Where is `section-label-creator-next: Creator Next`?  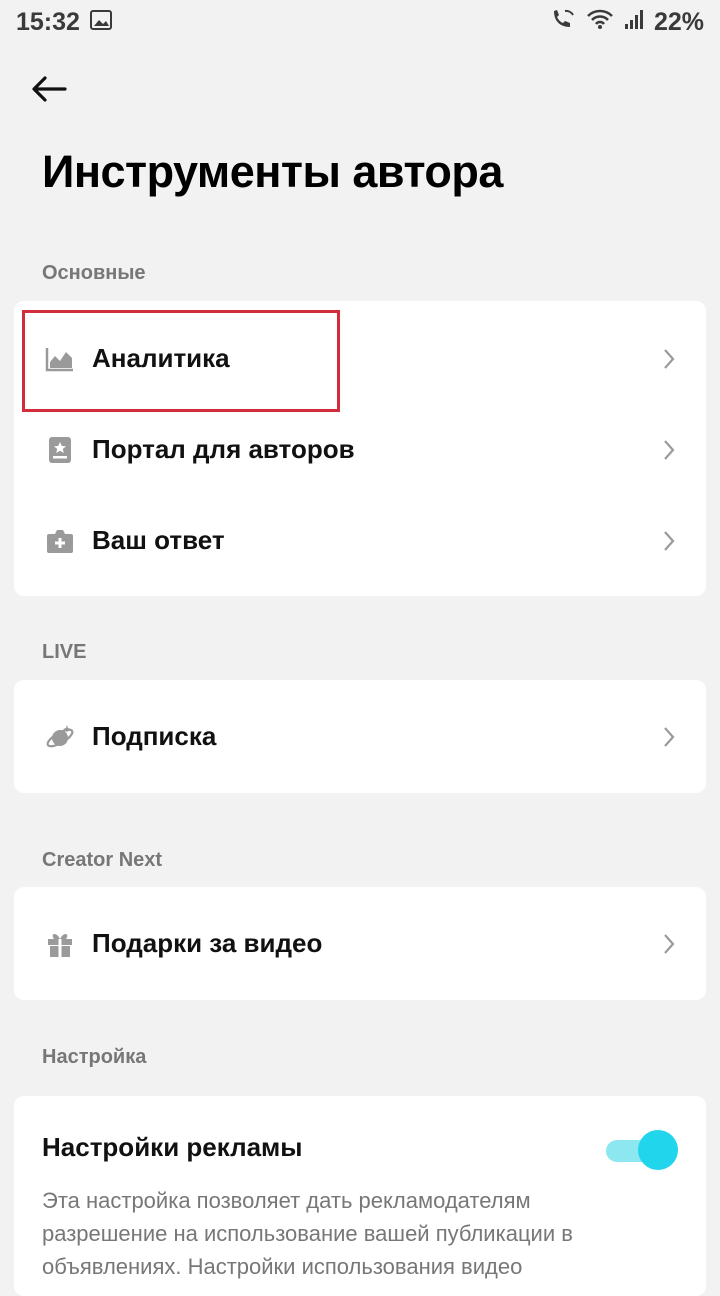
section-label-creator-next: Creator Next is located at coordinates (102, 860).